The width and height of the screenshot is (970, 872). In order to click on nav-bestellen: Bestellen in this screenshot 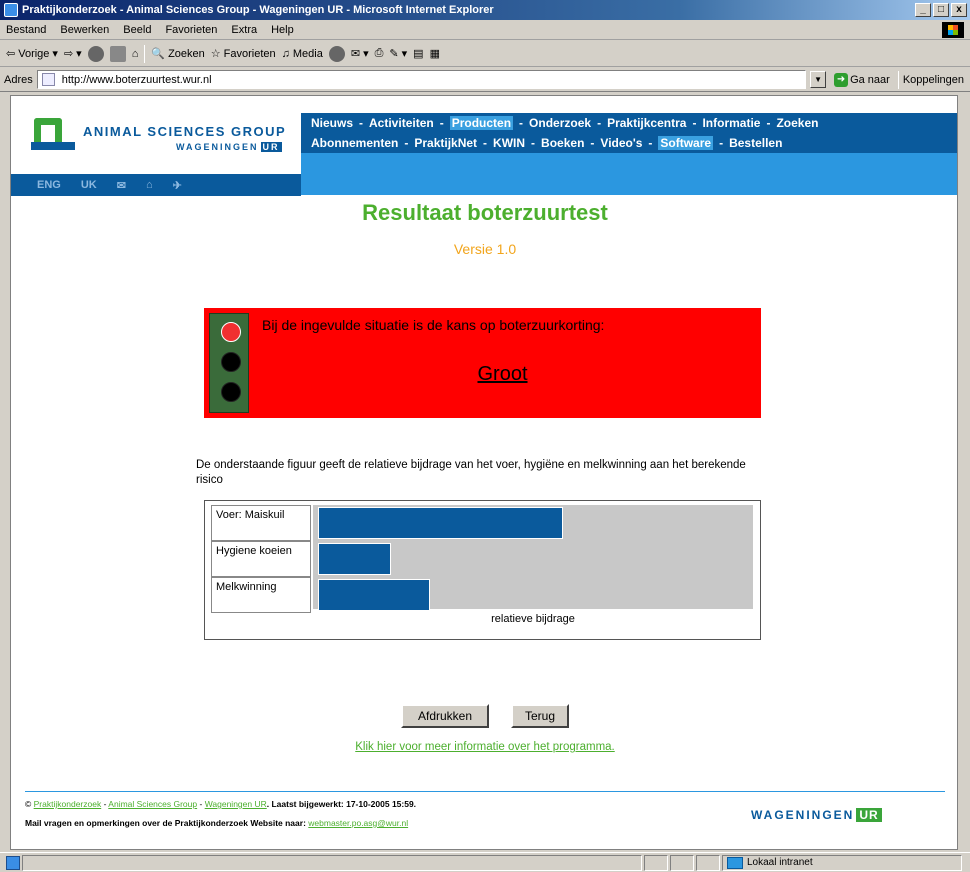, I will do `click(755, 143)`.